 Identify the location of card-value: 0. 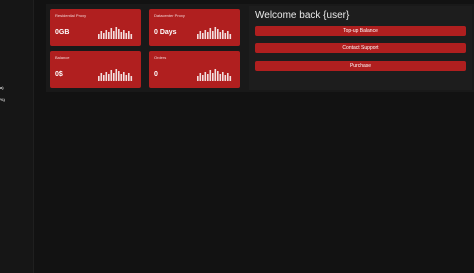
(156, 74).